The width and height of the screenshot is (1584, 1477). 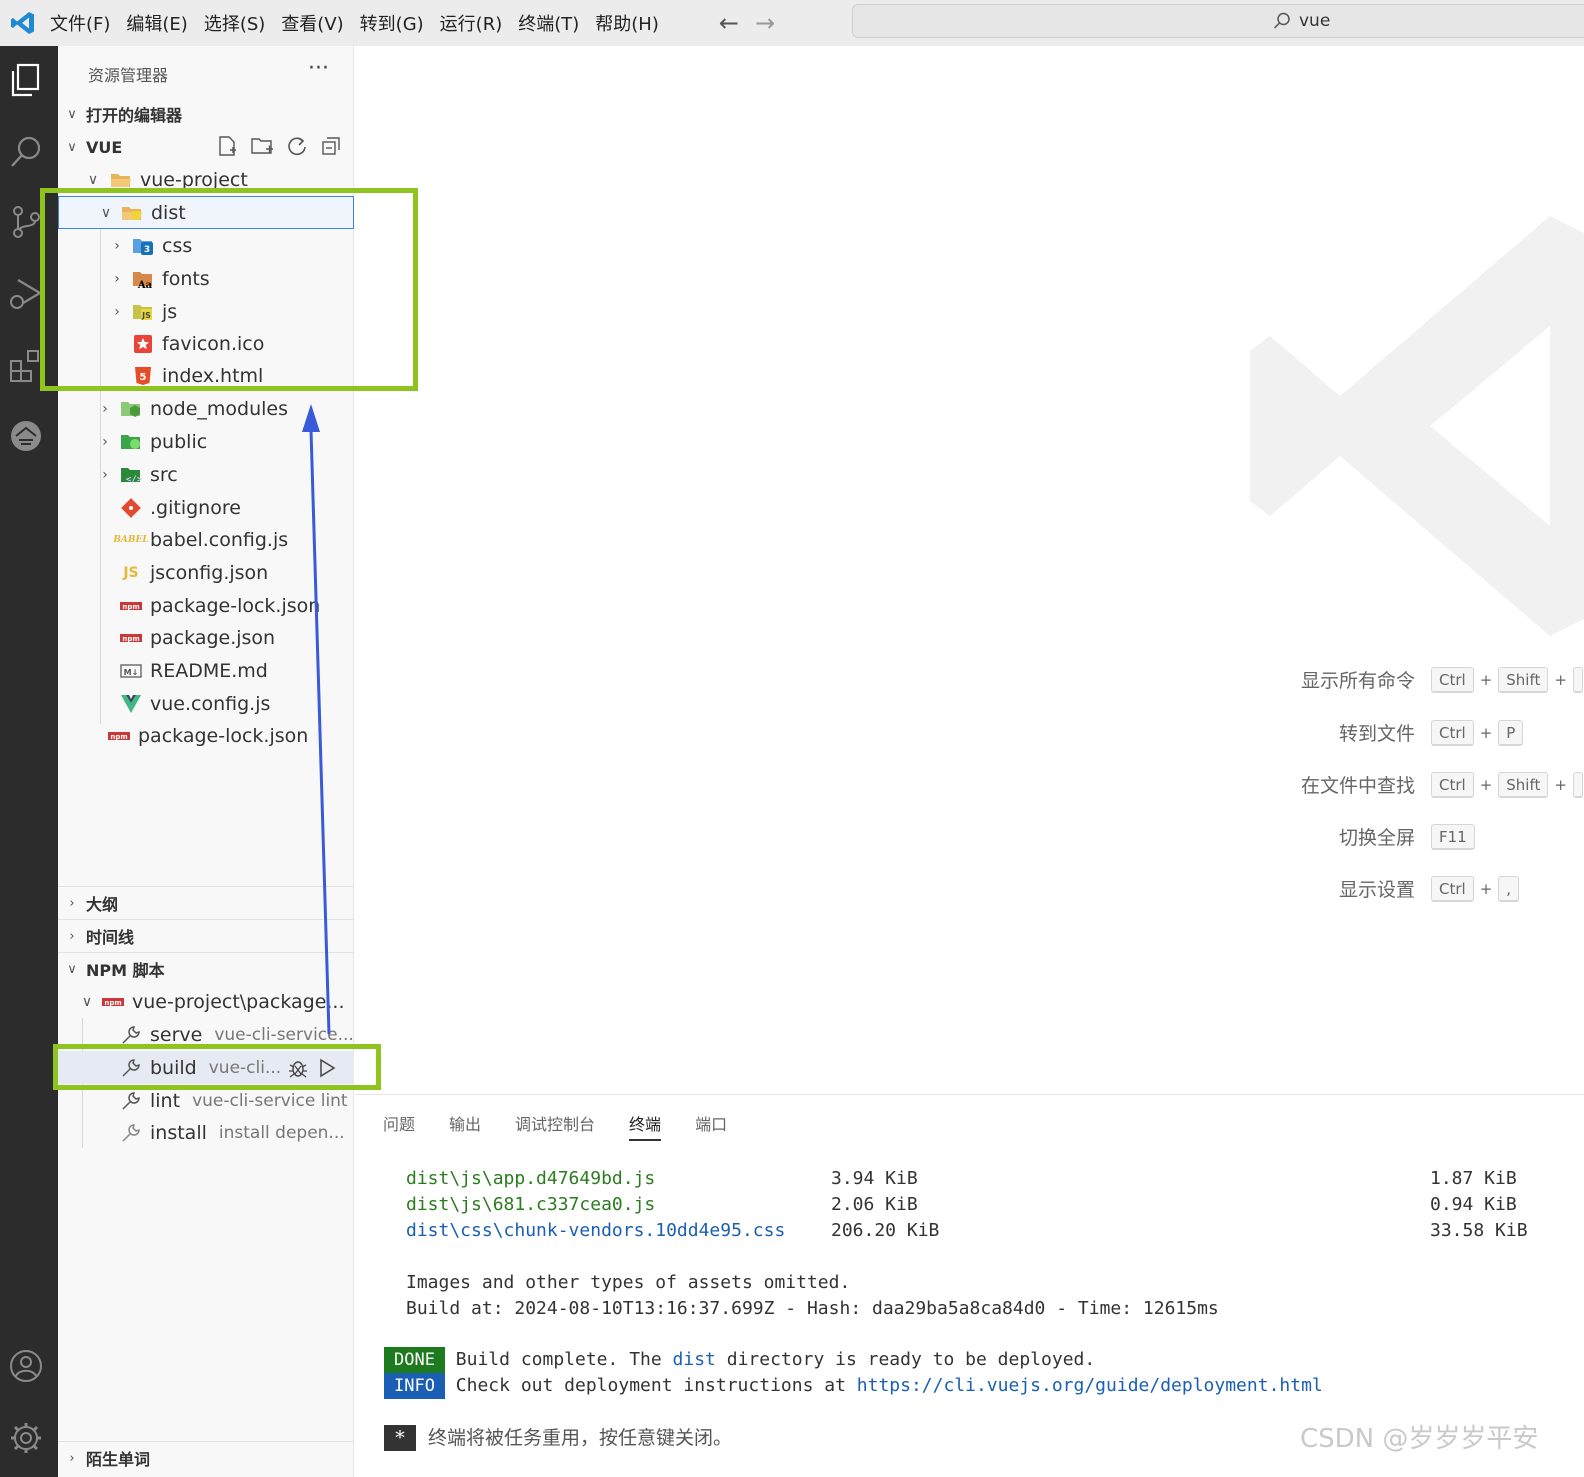 I want to click on csdn-watermark: CSDN @岁岁岁平安, so click(x=1419, y=1439).